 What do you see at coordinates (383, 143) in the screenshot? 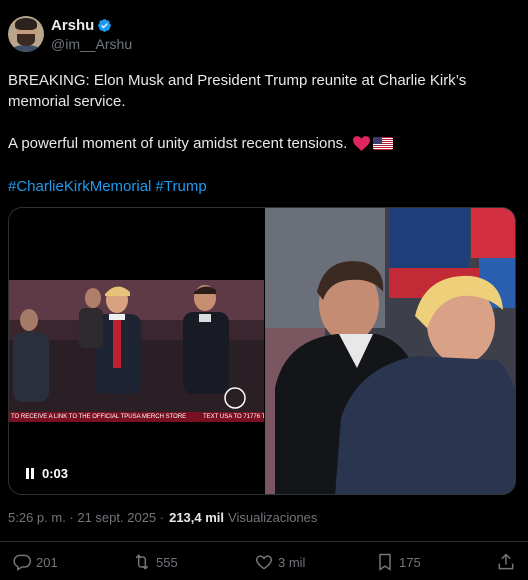
I see `us-flag-icon` at bounding box center [383, 143].